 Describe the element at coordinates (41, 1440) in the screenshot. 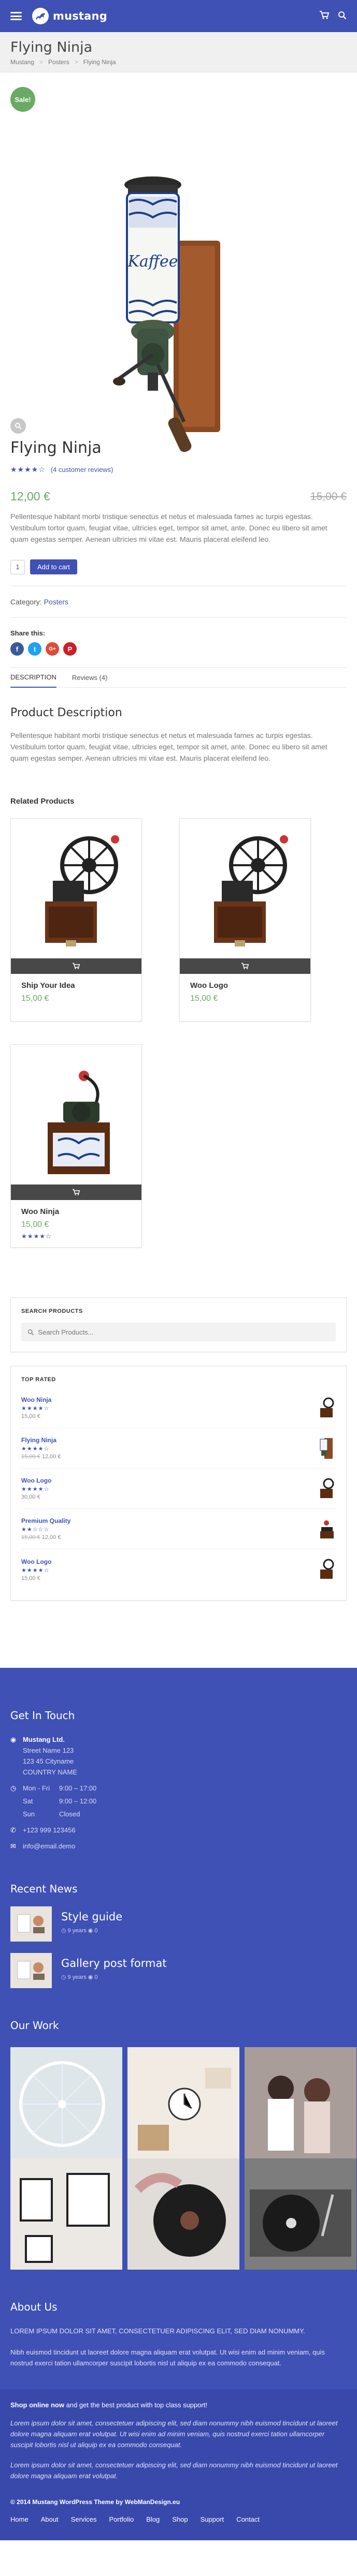

I see `list-item-name: Flying Ninja` at that location.